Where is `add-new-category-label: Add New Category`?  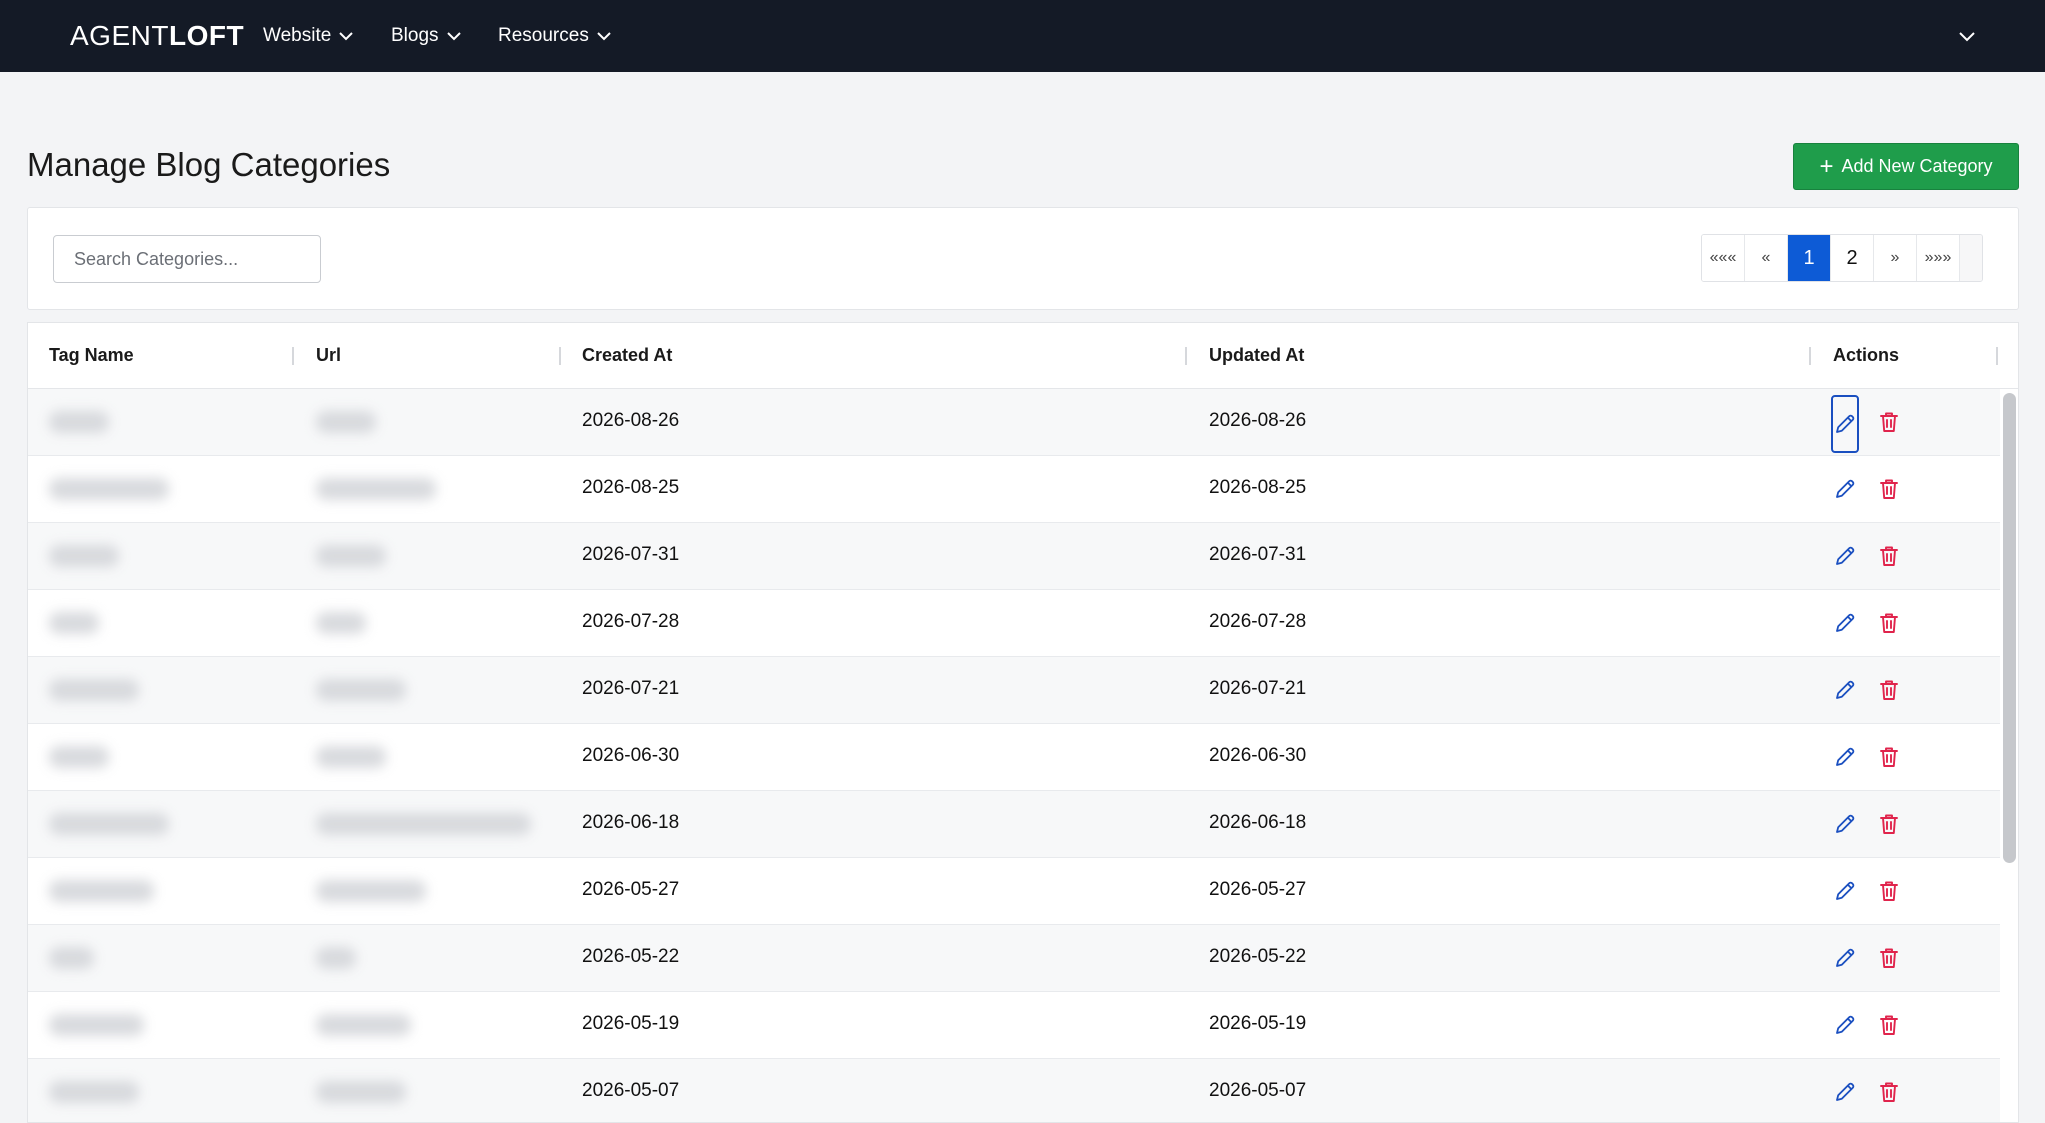
add-new-category-label: Add New Category is located at coordinates (1917, 166).